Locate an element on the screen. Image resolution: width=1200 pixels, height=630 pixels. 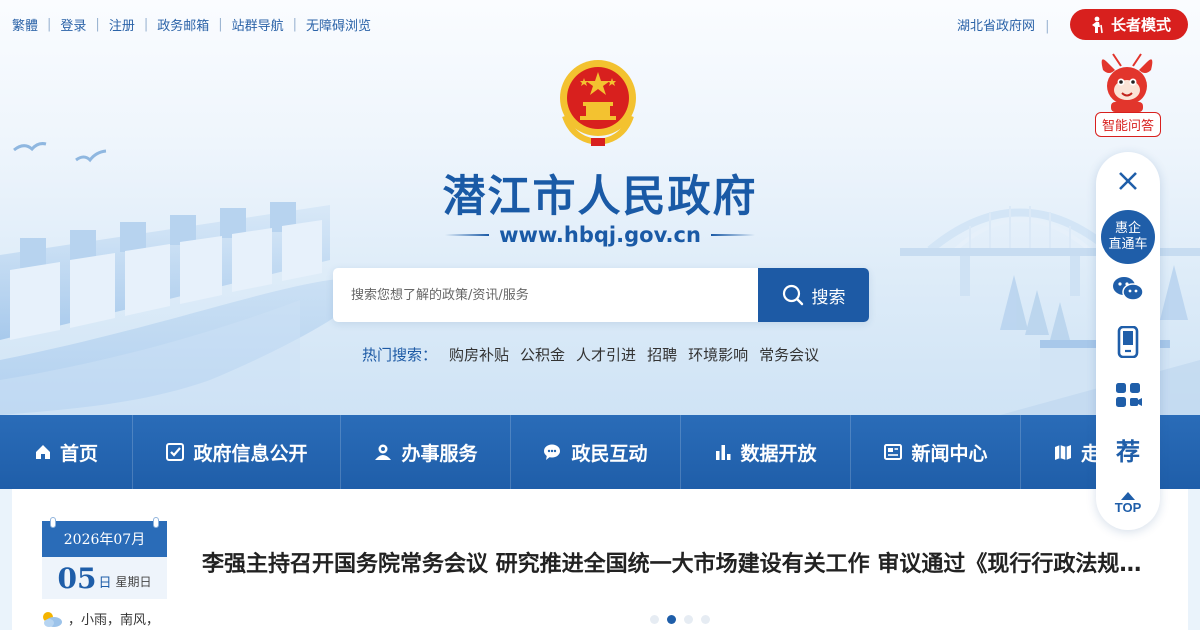
bar-chart-icon is located at coordinates (723, 452).